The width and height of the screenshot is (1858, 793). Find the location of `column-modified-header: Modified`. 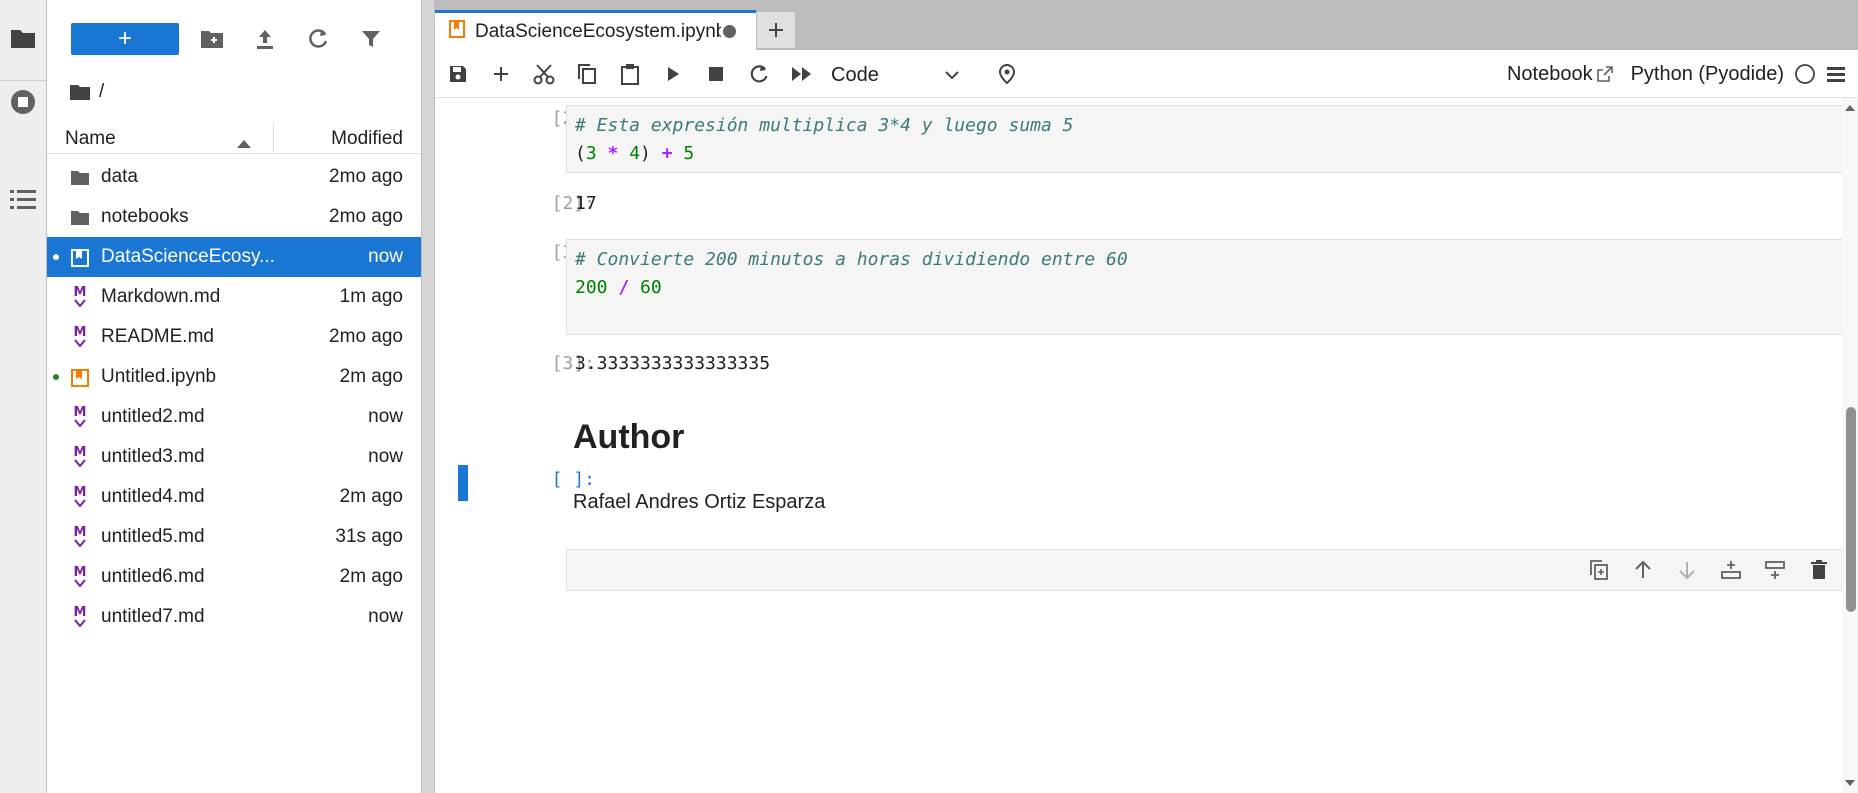

column-modified-header: Modified is located at coordinates (367, 139).